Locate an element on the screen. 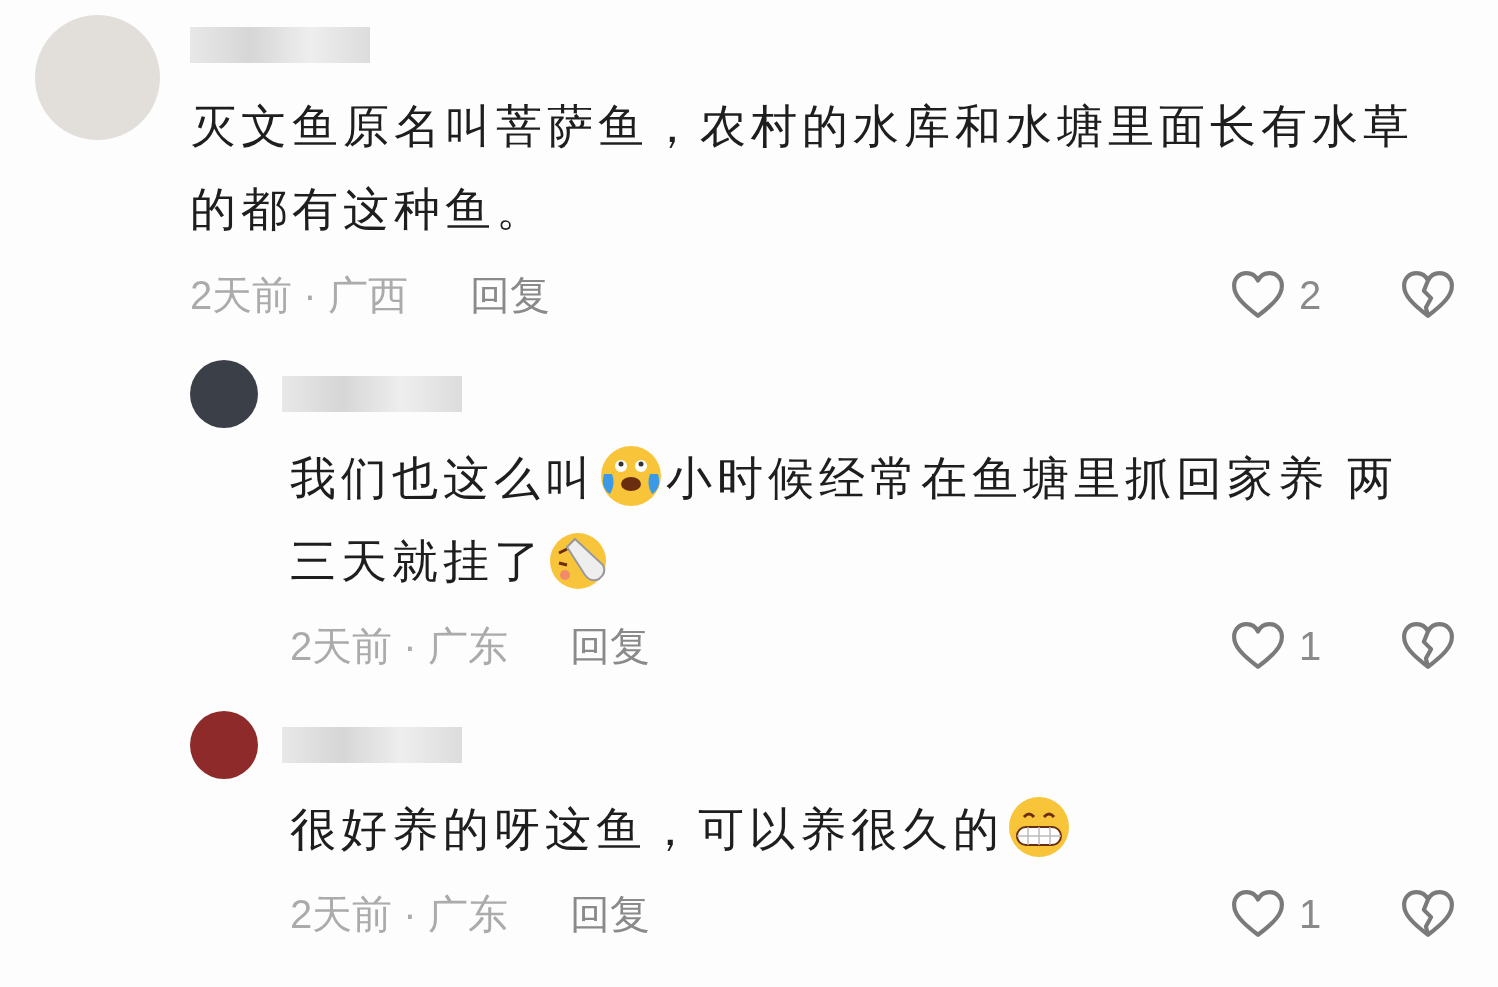 This screenshot has height=987, width=1498. comment-text: 三天就挂了 is located at coordinates (417, 561).